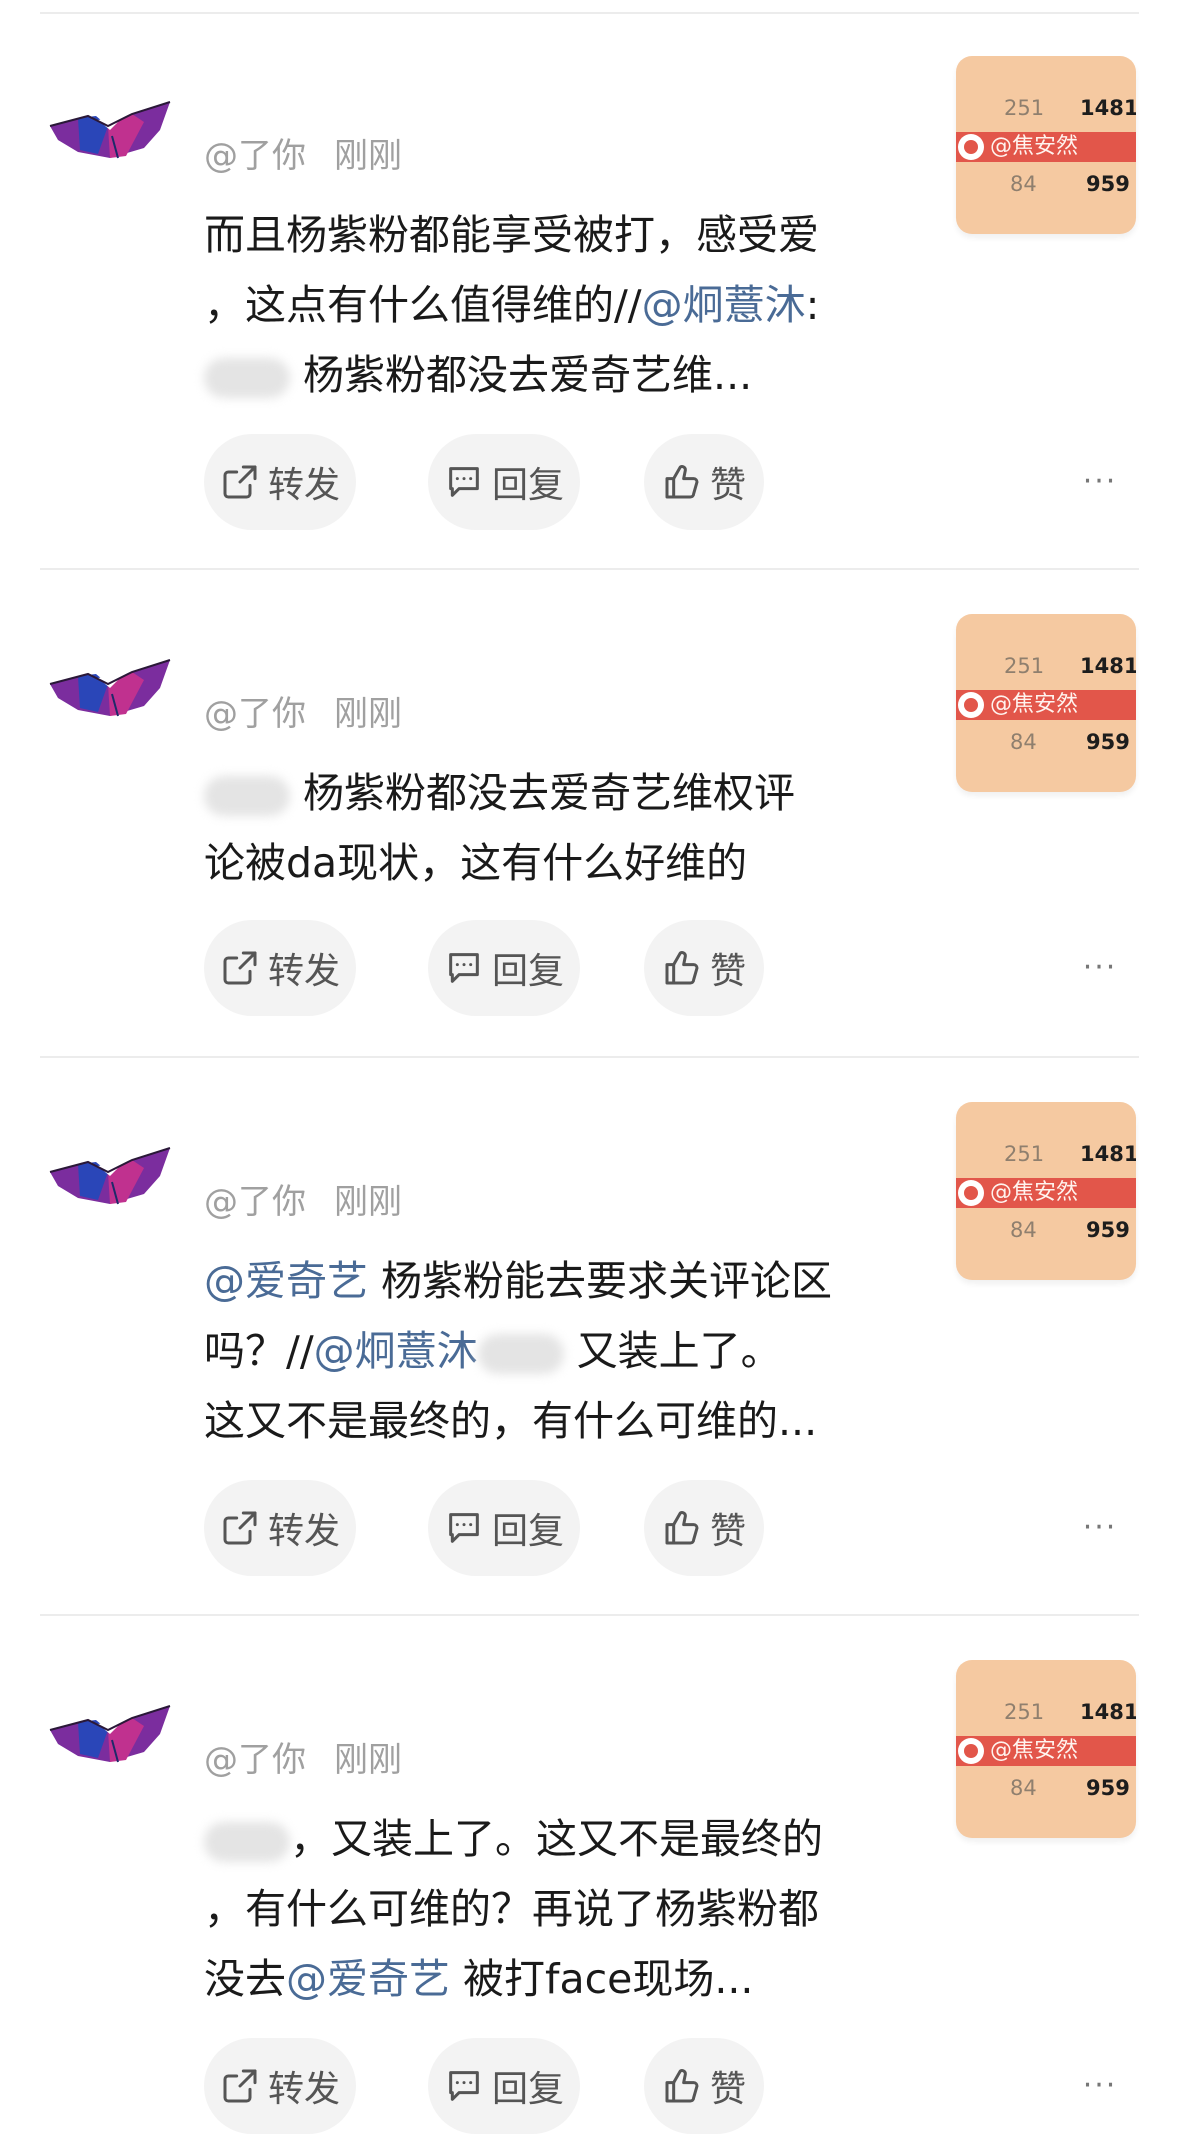 The image size is (1179, 2134). Describe the element at coordinates (259, 1351) in the screenshot. I see `text-segment: 吗？//` at that location.